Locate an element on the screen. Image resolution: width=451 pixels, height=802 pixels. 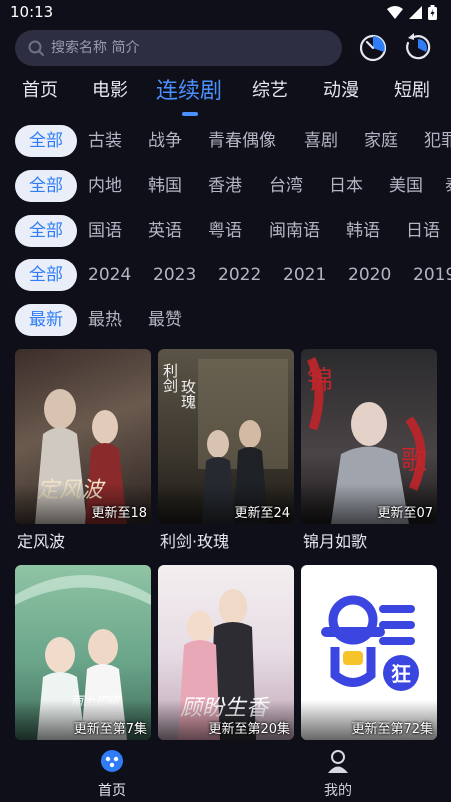
filter-chip: 日语 is located at coordinates (423, 231).